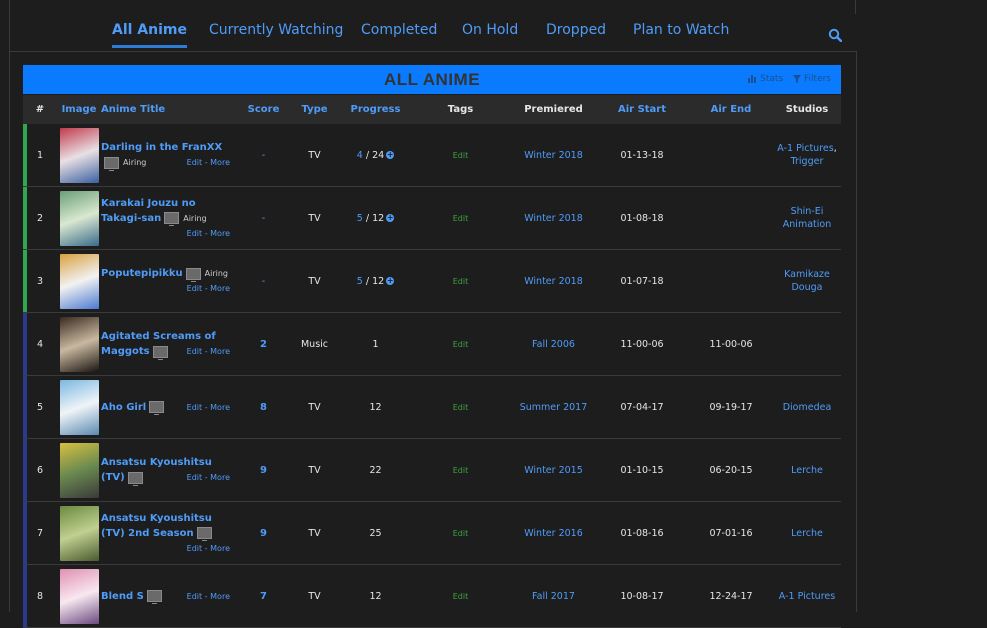  Describe the element at coordinates (553, 344) in the screenshot. I see `premiered-link: Fall 2006` at that location.